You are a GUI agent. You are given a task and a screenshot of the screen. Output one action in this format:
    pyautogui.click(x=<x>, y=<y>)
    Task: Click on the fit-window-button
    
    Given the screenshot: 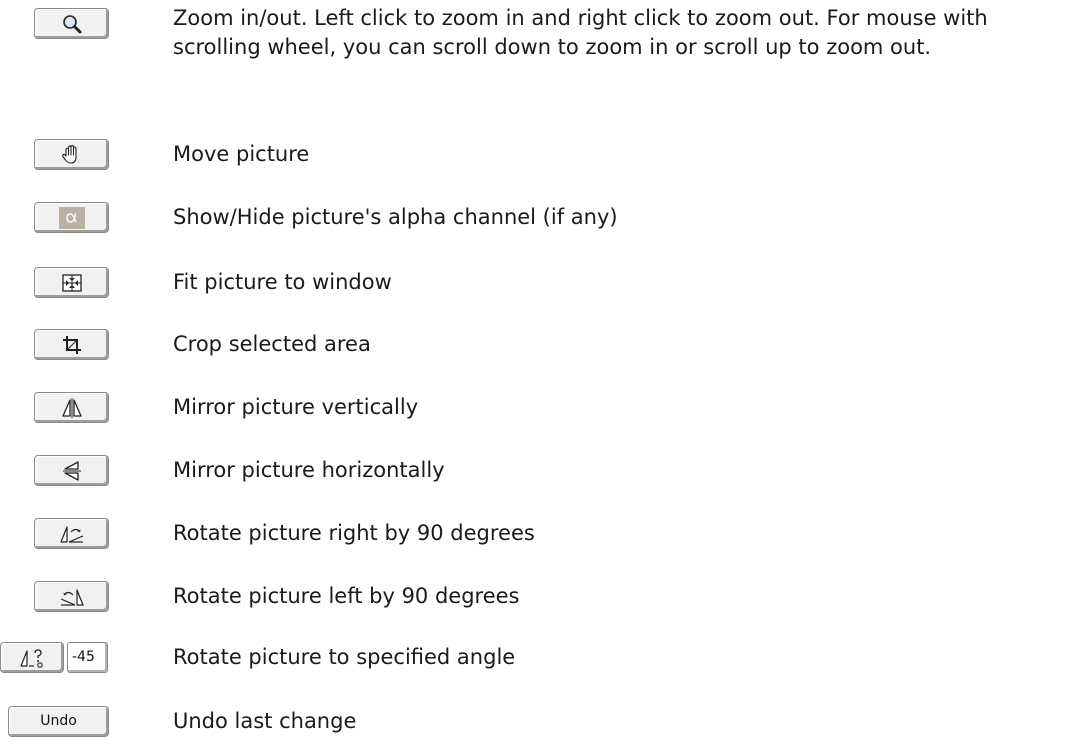 What is the action you would take?
    pyautogui.click(x=71, y=282)
    